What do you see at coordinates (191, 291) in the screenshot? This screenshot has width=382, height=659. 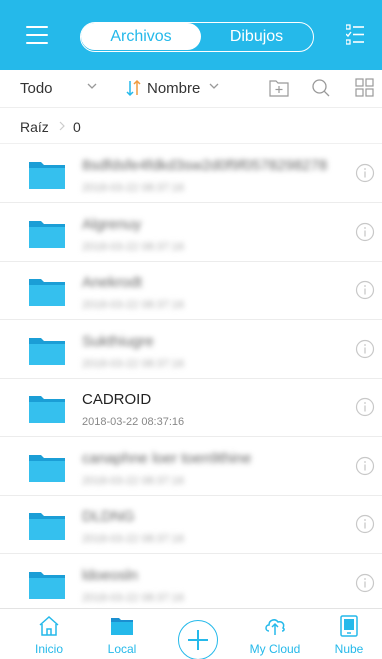 I see `file-row: Anekrodt 2018-03-22 08:37:16` at bounding box center [191, 291].